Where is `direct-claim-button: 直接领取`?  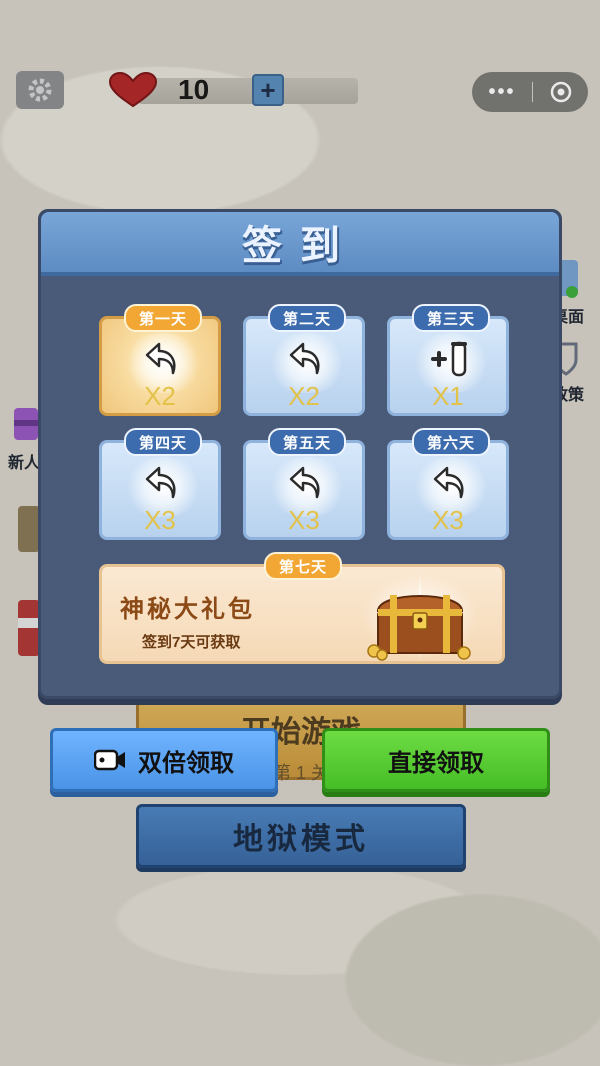
direct-claim-button: 直接领取 is located at coordinates (436, 760).